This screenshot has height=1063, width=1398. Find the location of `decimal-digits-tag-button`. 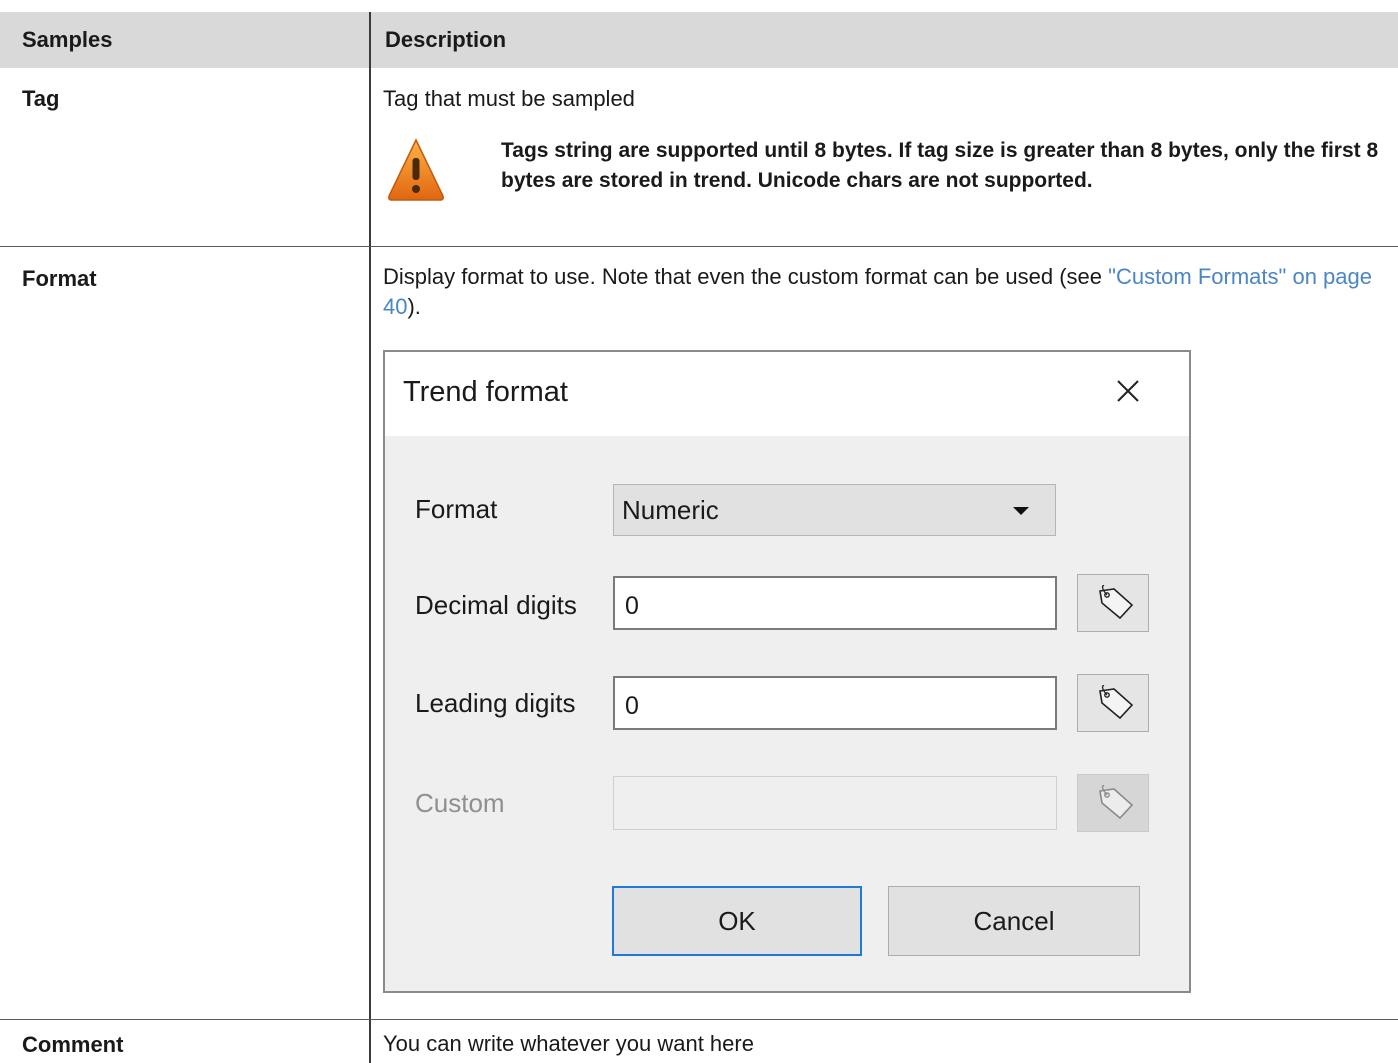

decimal-digits-tag-button is located at coordinates (1113, 603).